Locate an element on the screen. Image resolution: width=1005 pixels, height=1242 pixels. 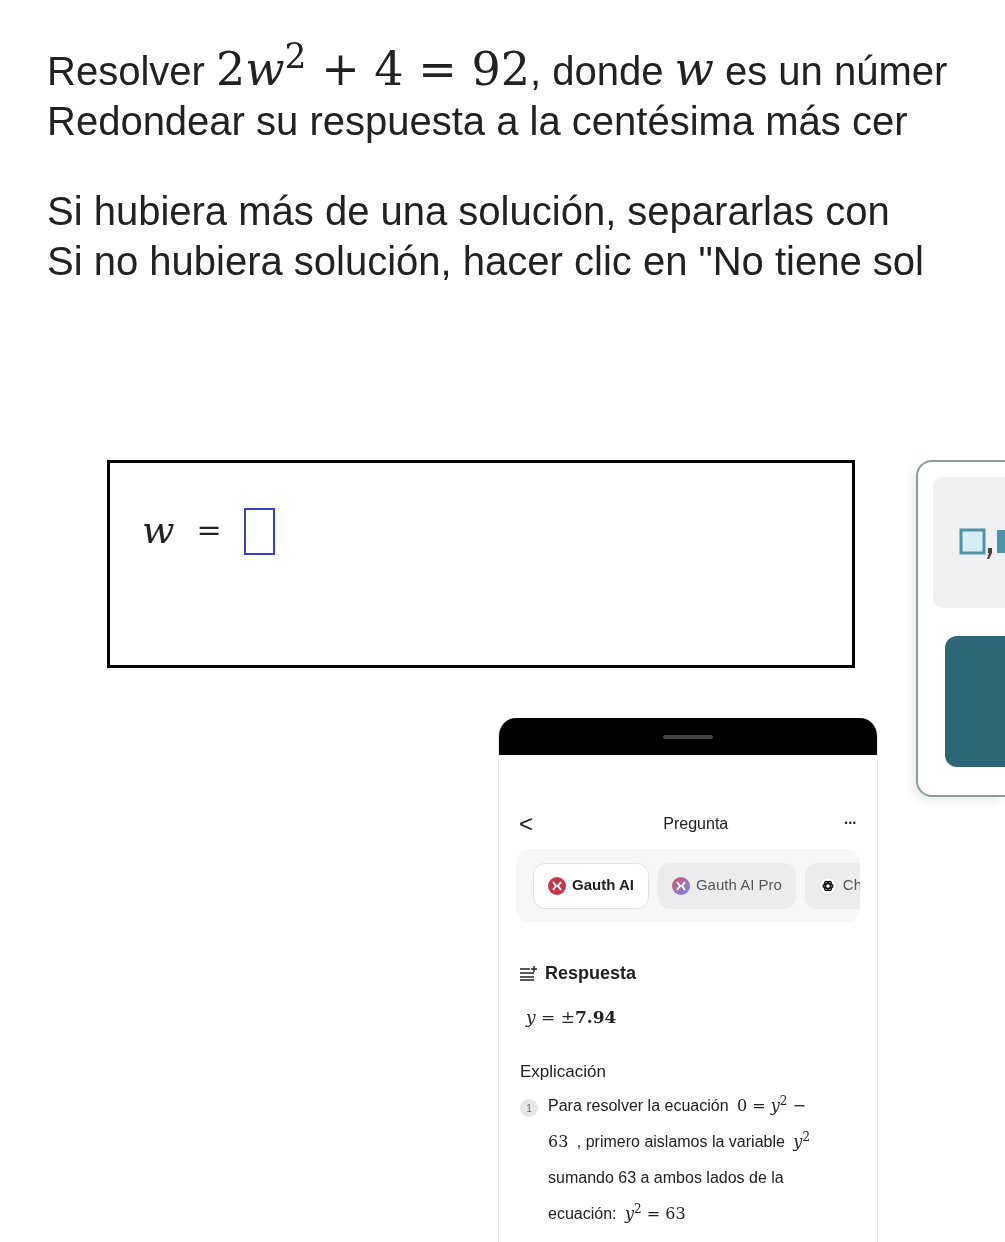
list-sparkle-icon is located at coordinates (528, 973).